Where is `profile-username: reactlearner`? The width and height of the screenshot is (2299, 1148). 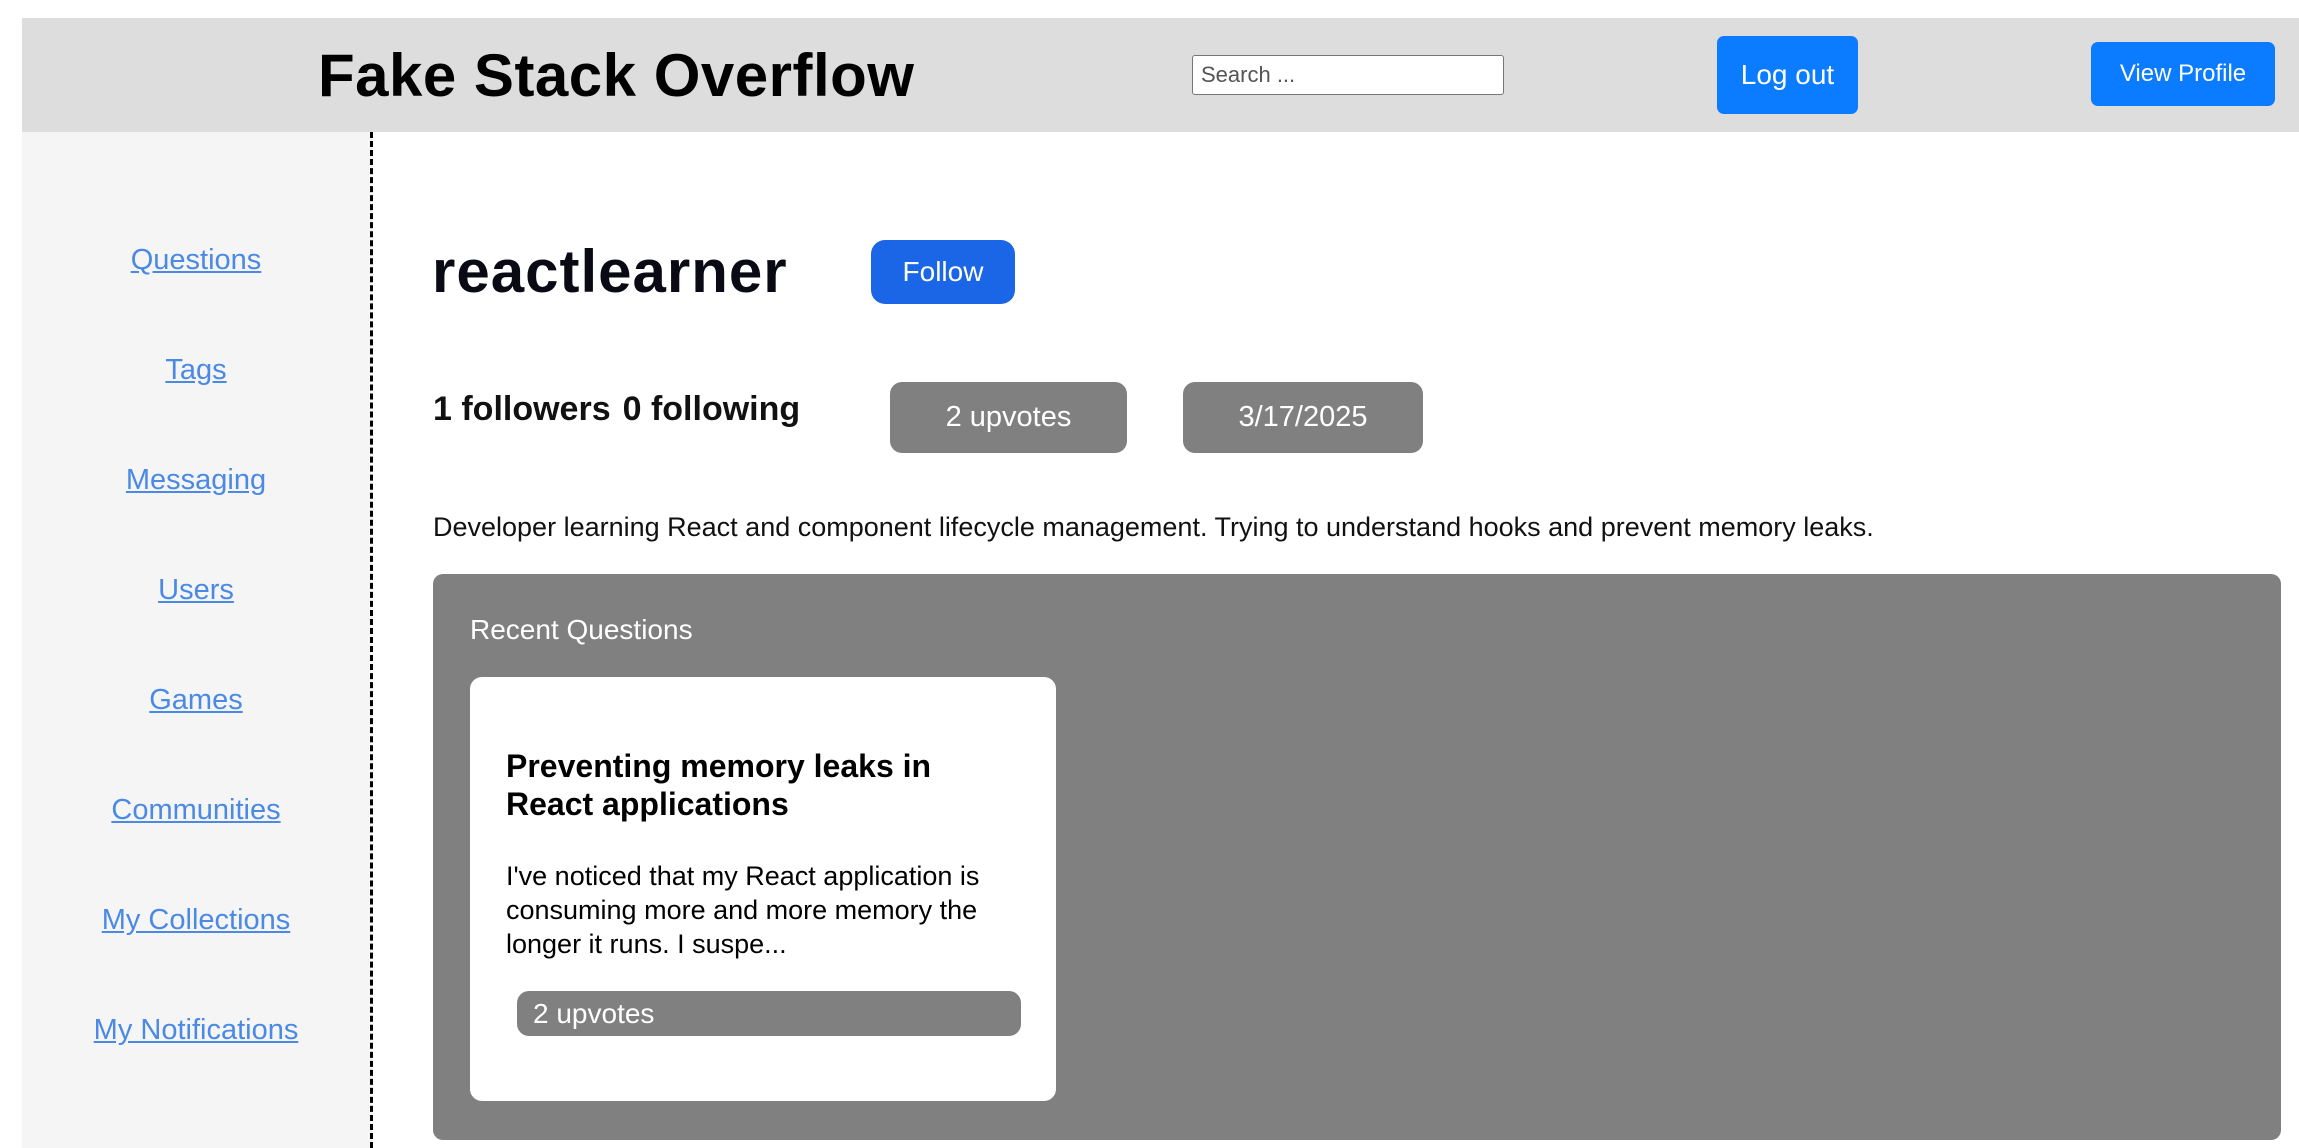
profile-username: reactlearner is located at coordinates (610, 271).